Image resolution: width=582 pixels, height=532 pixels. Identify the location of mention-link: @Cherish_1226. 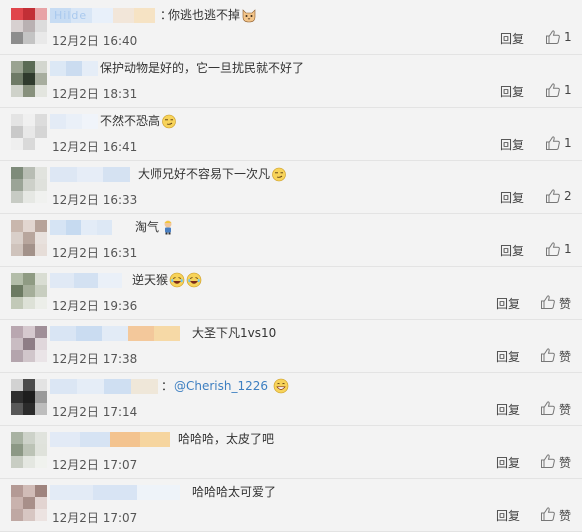
(221, 386).